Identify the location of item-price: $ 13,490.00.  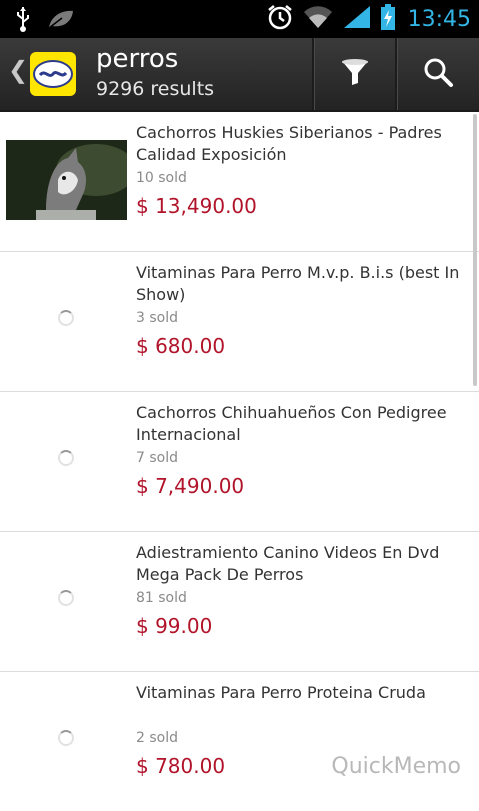
(196, 206).